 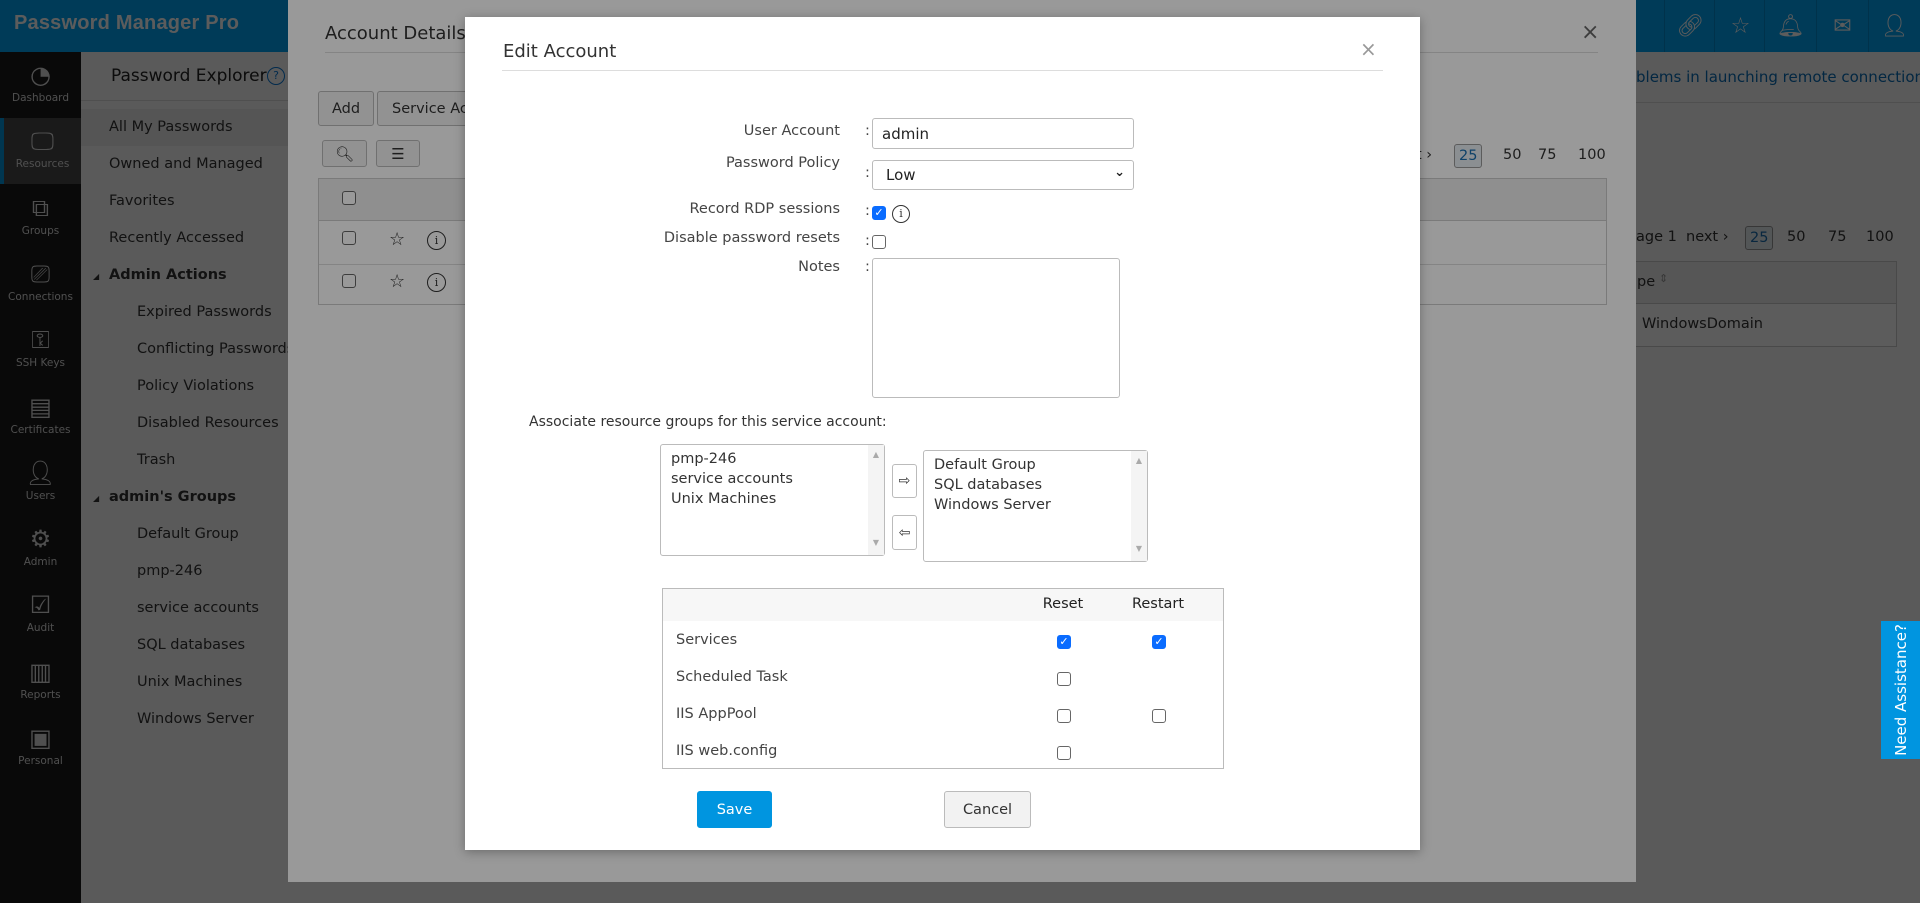 I want to click on list-option: Default Group, so click(x=1035, y=465).